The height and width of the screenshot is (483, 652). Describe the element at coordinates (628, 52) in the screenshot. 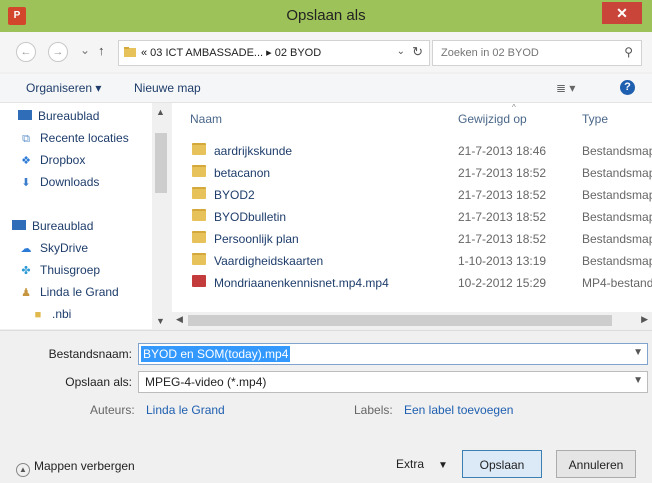

I see `search-icon: ⚲` at that location.